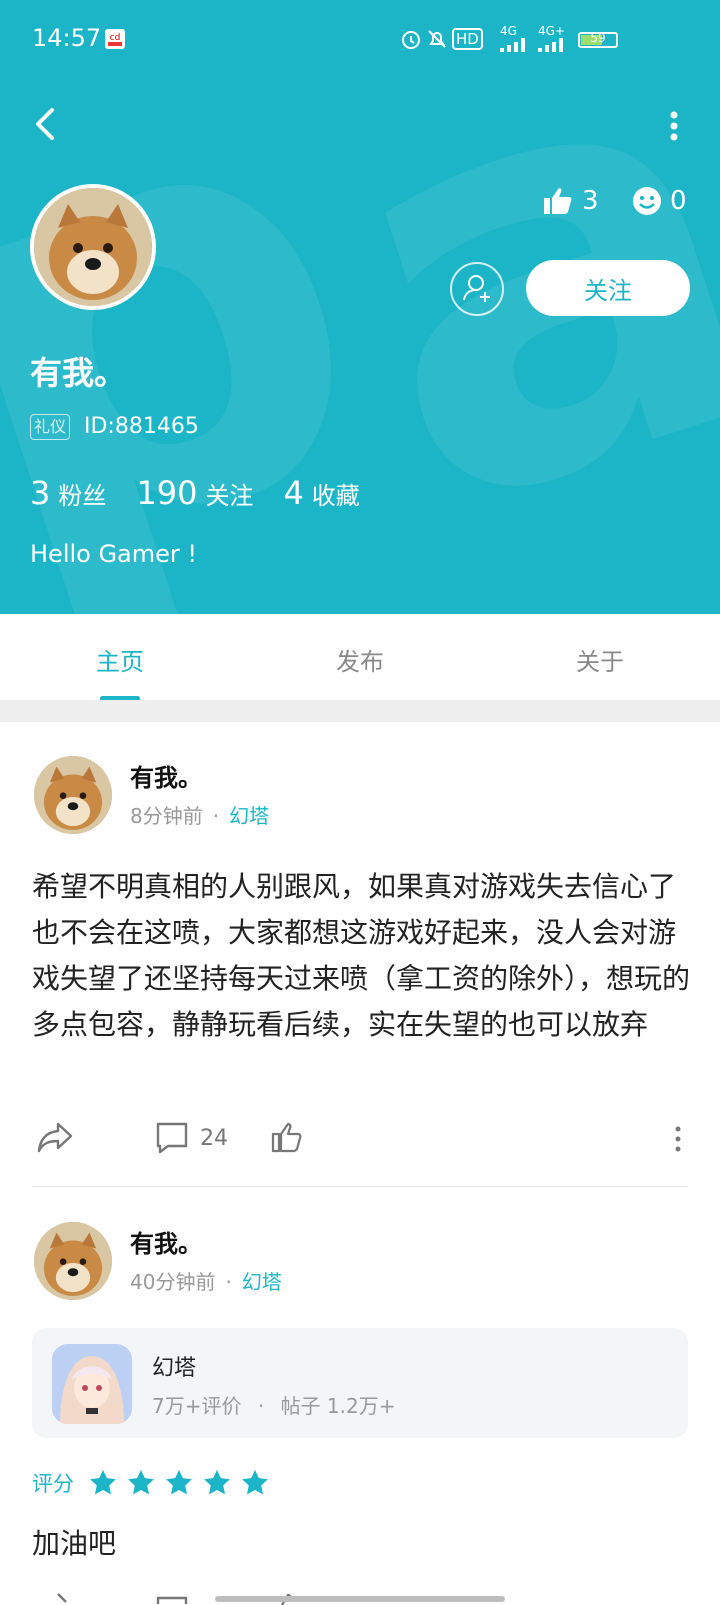 The width and height of the screenshot is (720, 1605). I want to click on post-time: 40分钟前, so click(173, 1282).